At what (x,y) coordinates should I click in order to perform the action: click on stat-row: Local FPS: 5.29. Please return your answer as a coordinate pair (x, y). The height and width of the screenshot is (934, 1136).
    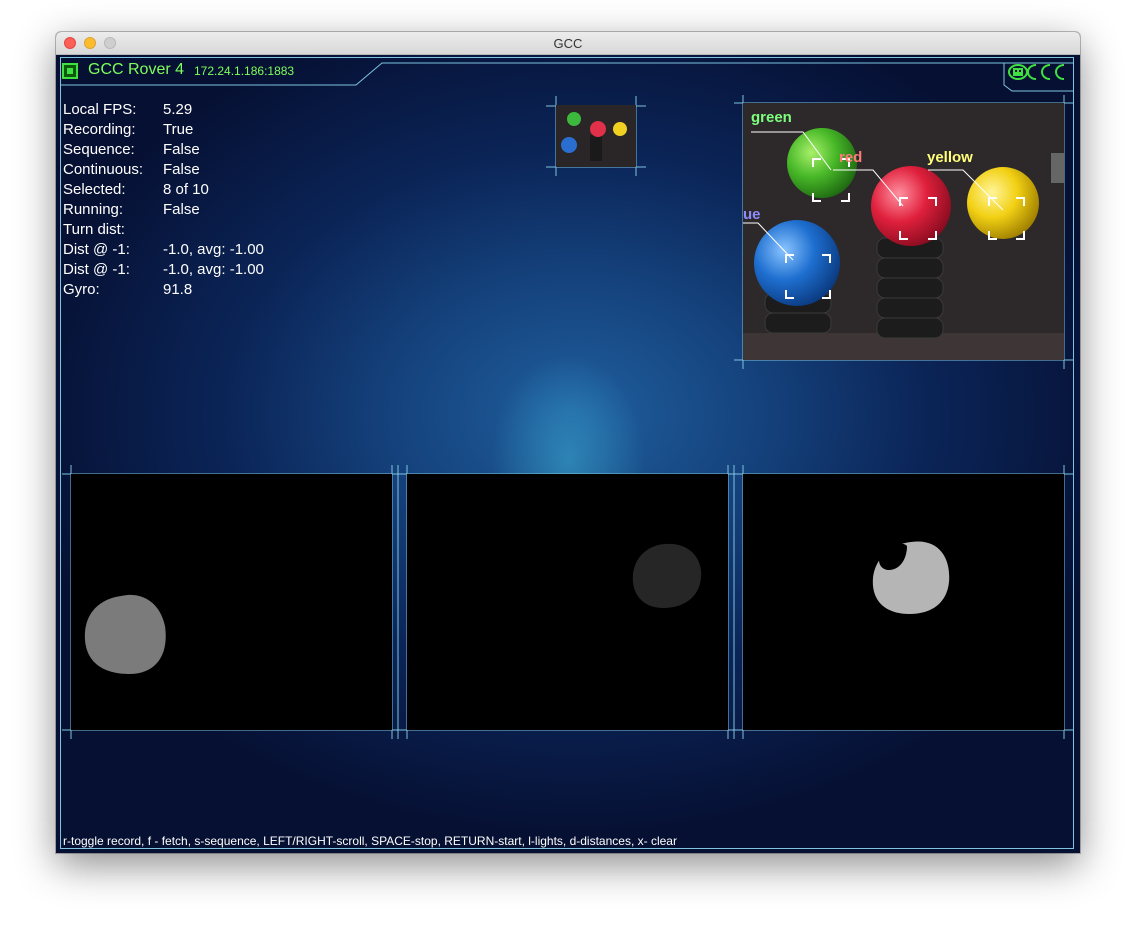
    Looking at the image, I should click on (163, 110).